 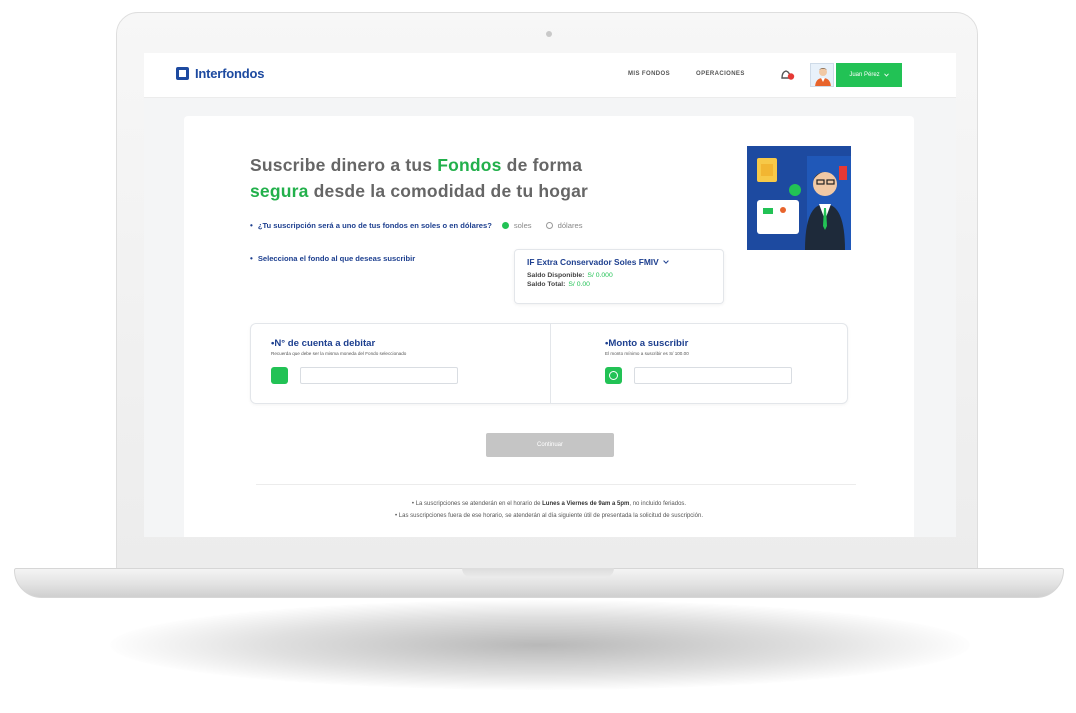 I want to click on saldo-total: Saldo Total: S/ 0.00, so click(x=558, y=284).